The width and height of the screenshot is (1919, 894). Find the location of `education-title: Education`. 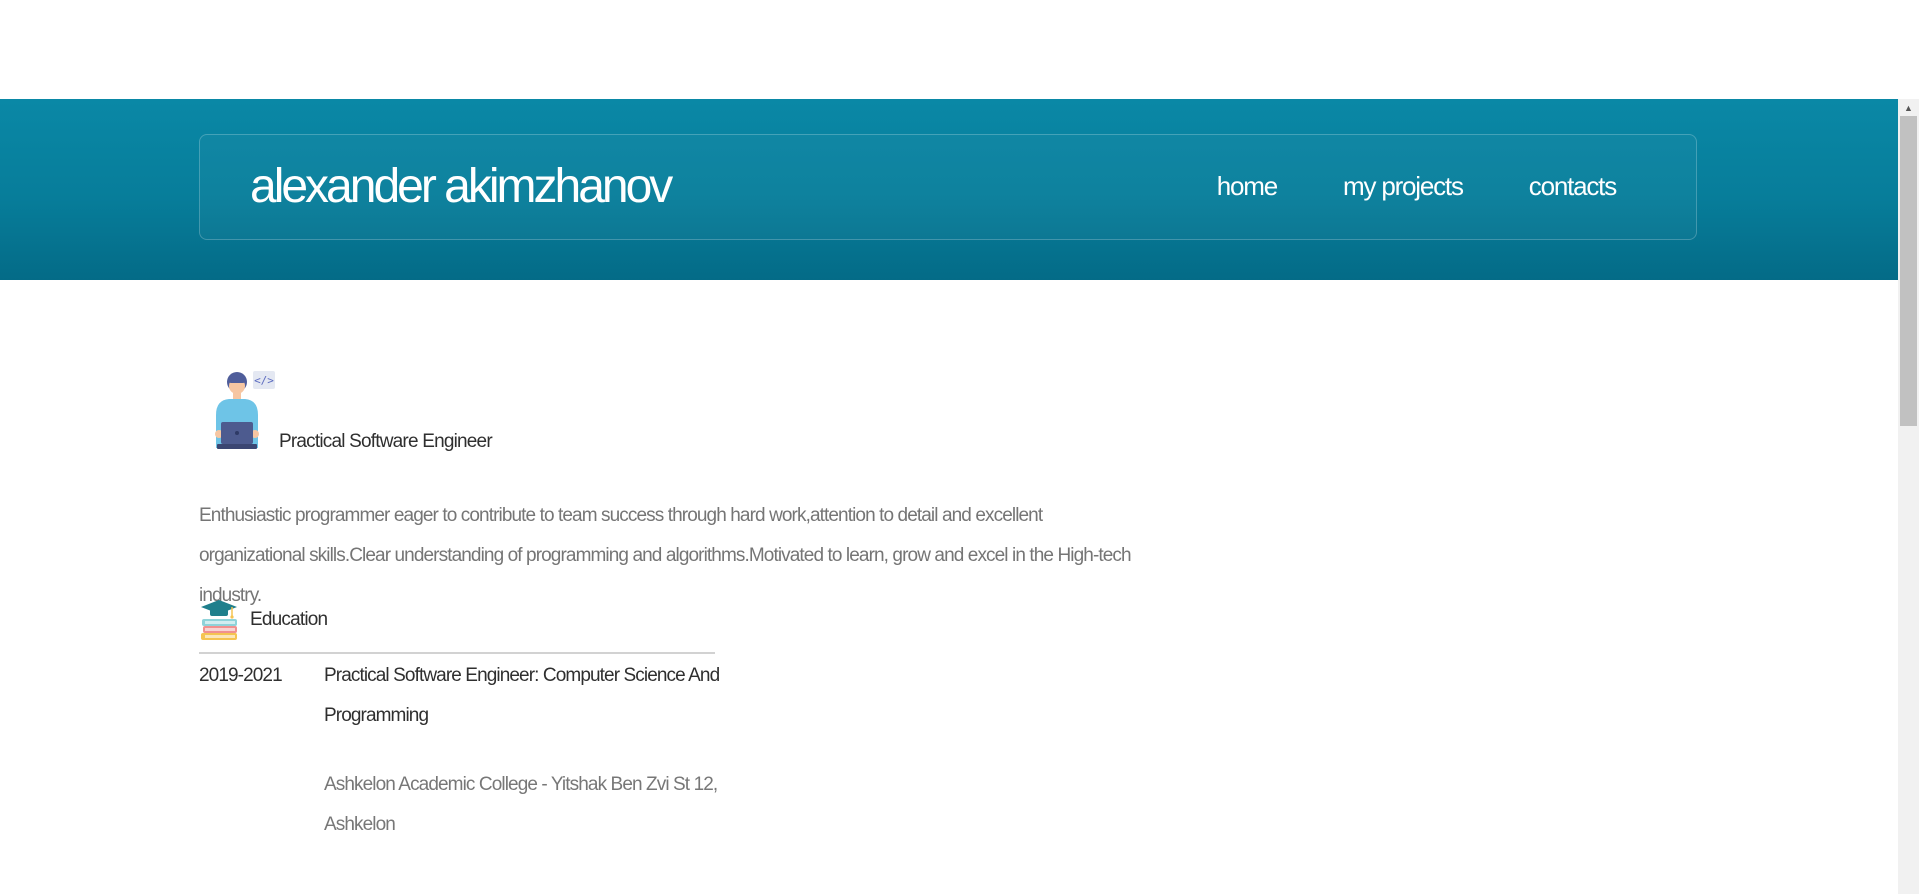

education-title: Education is located at coordinates (289, 619).